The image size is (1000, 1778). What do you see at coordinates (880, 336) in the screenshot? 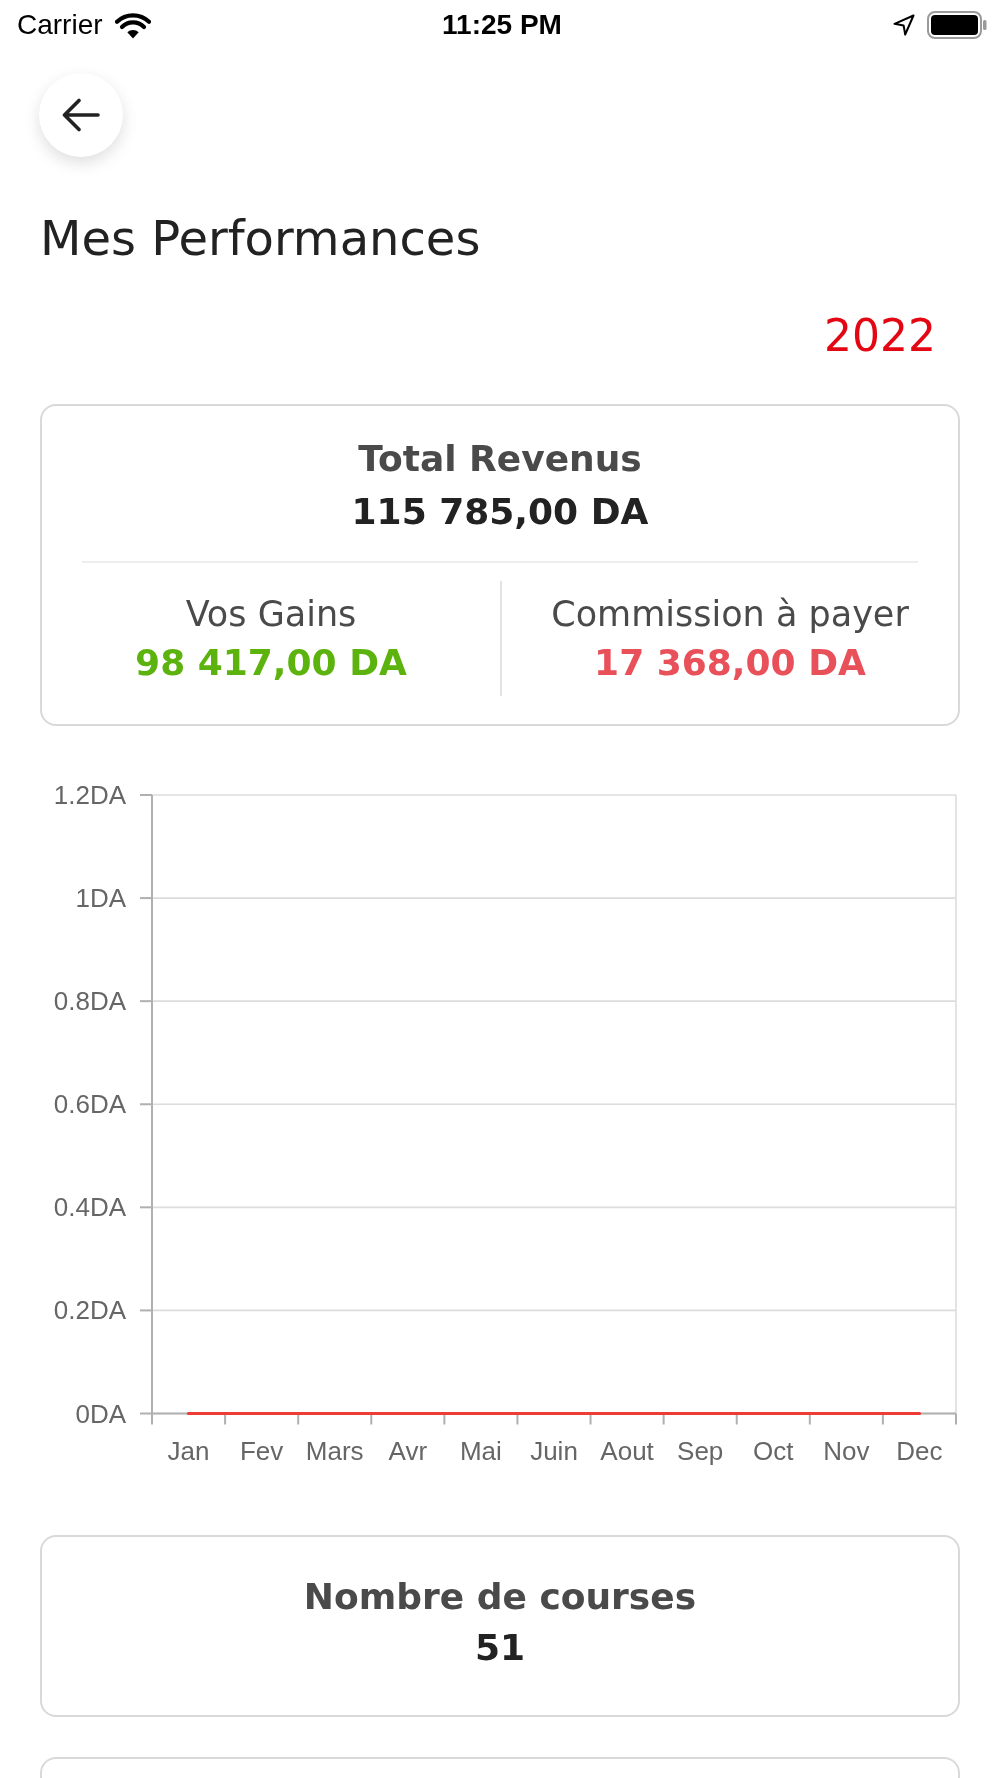
I see `year-selector: 2022` at bounding box center [880, 336].